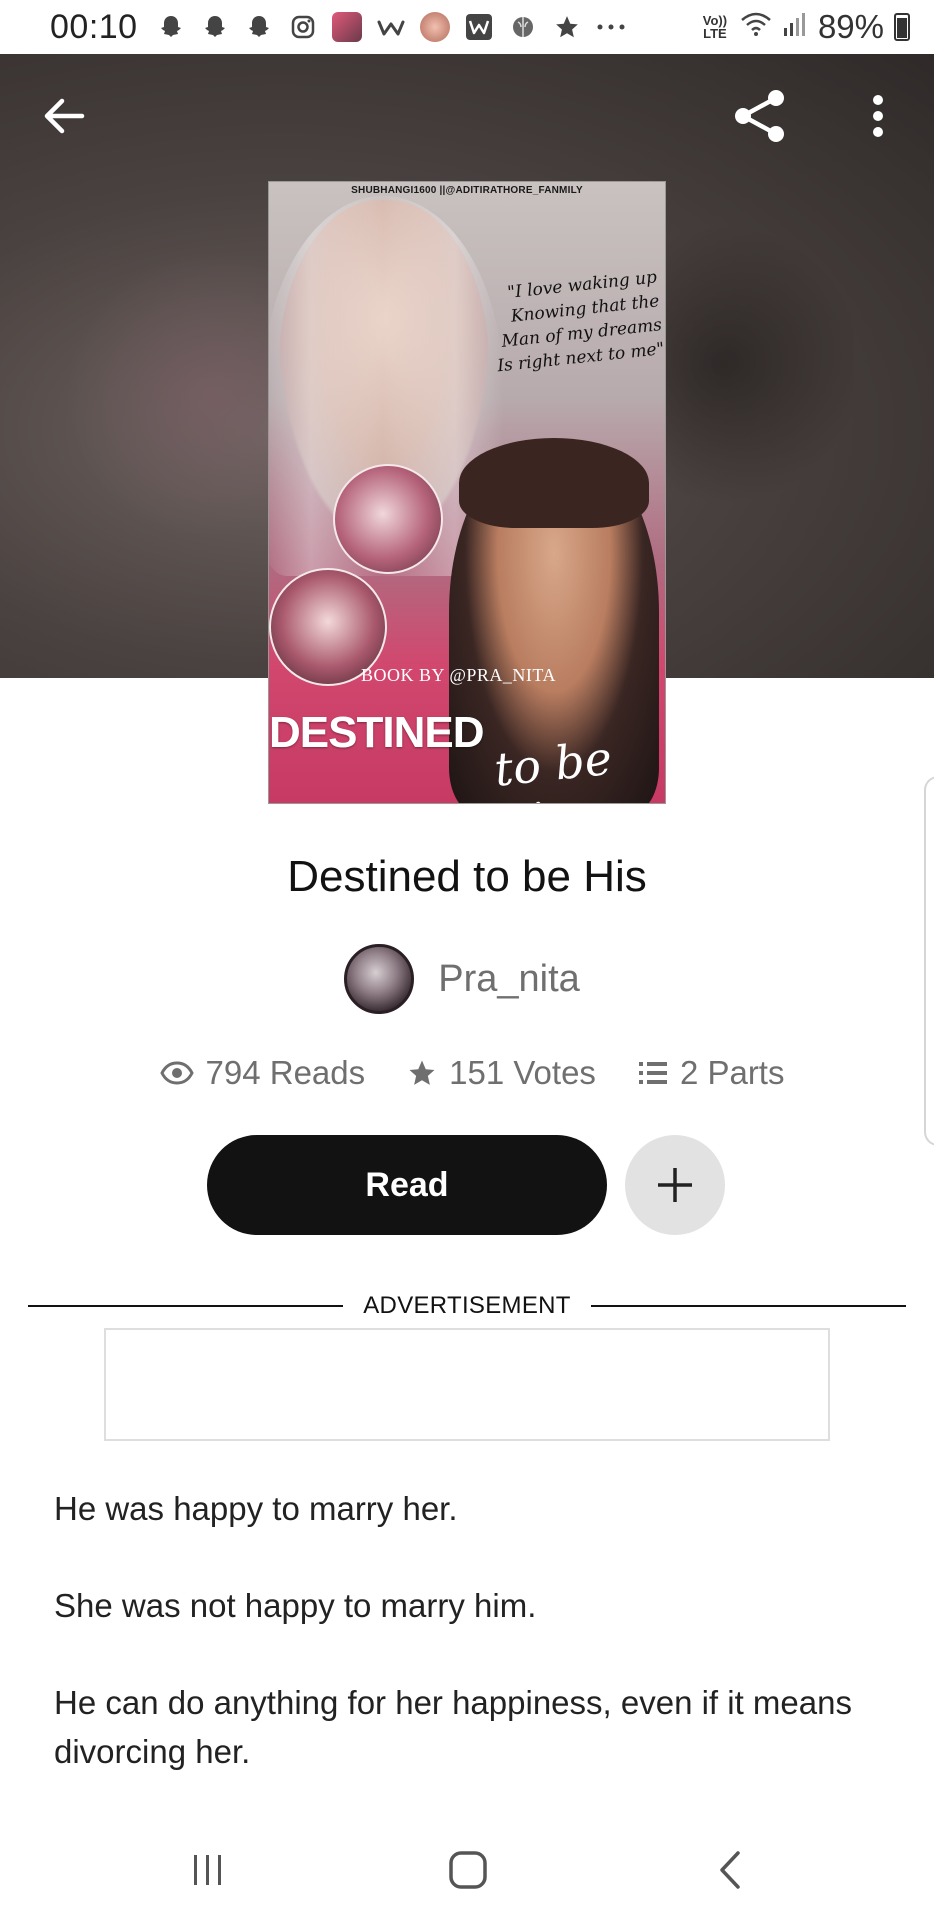  I want to click on status-bar: 00:10 Vo)) LTE 89%, so click(467, 27).